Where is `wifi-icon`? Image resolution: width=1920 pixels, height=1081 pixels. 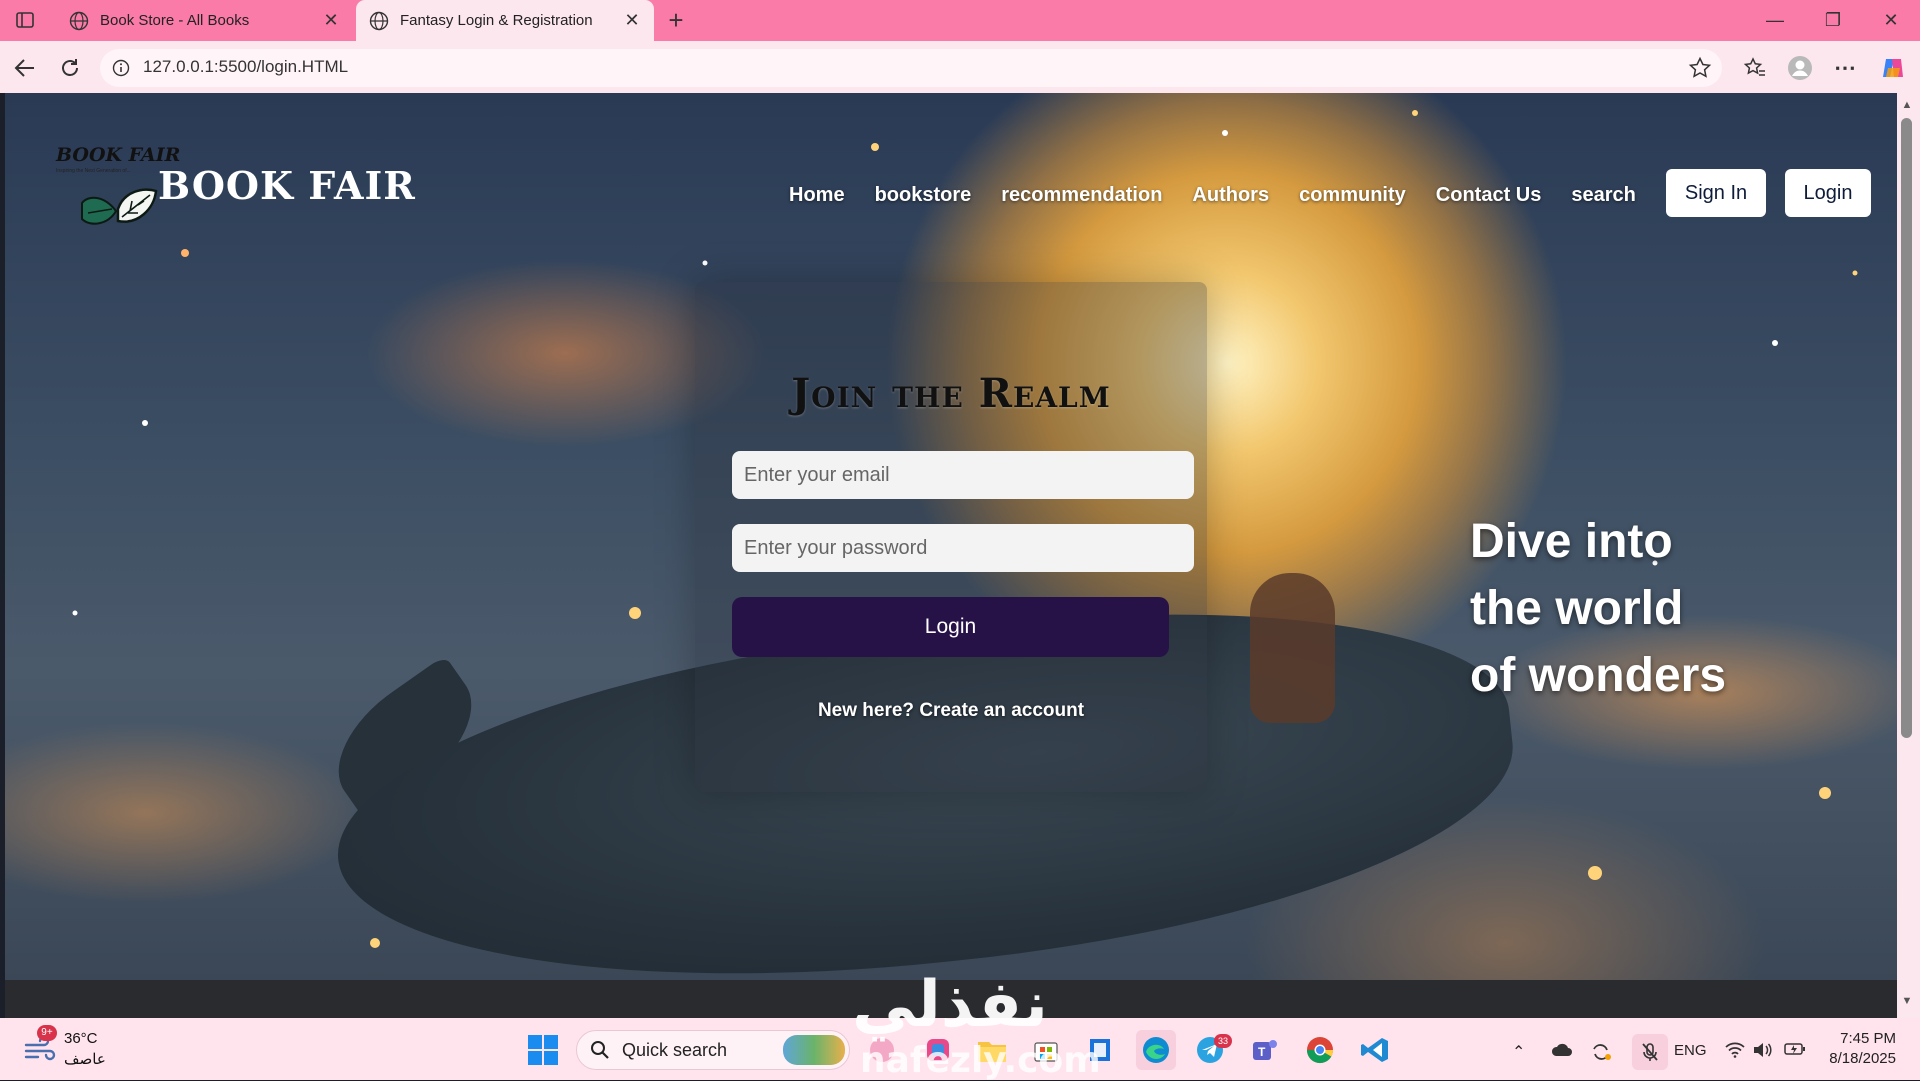 wifi-icon is located at coordinates (1735, 1052).